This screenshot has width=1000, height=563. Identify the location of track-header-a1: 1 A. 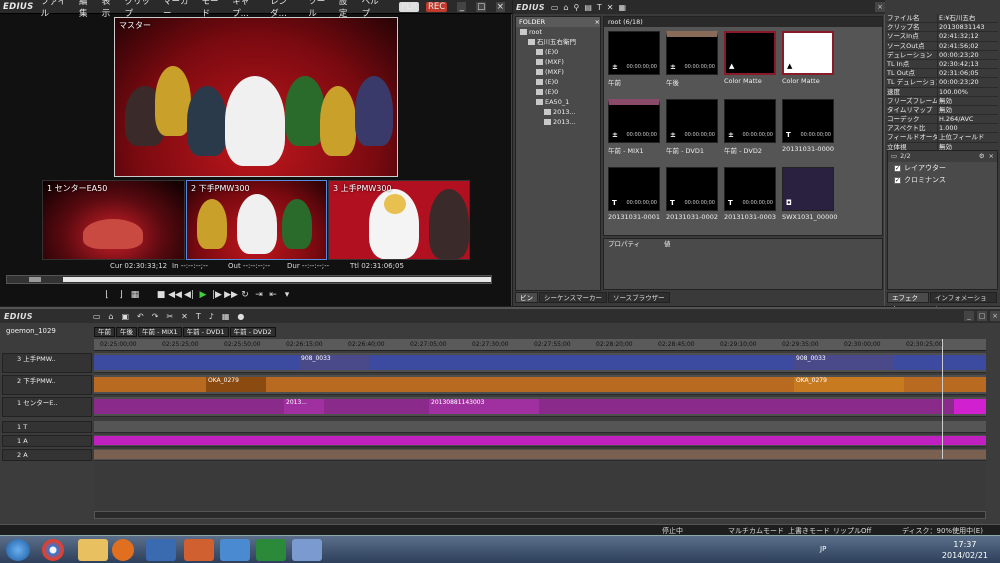
(47, 441).